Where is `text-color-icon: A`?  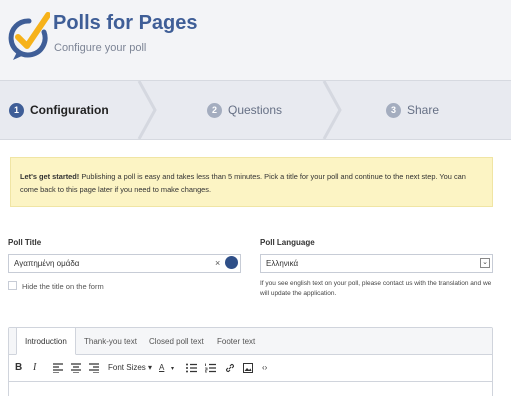
text-color-icon: A is located at coordinates (161, 367).